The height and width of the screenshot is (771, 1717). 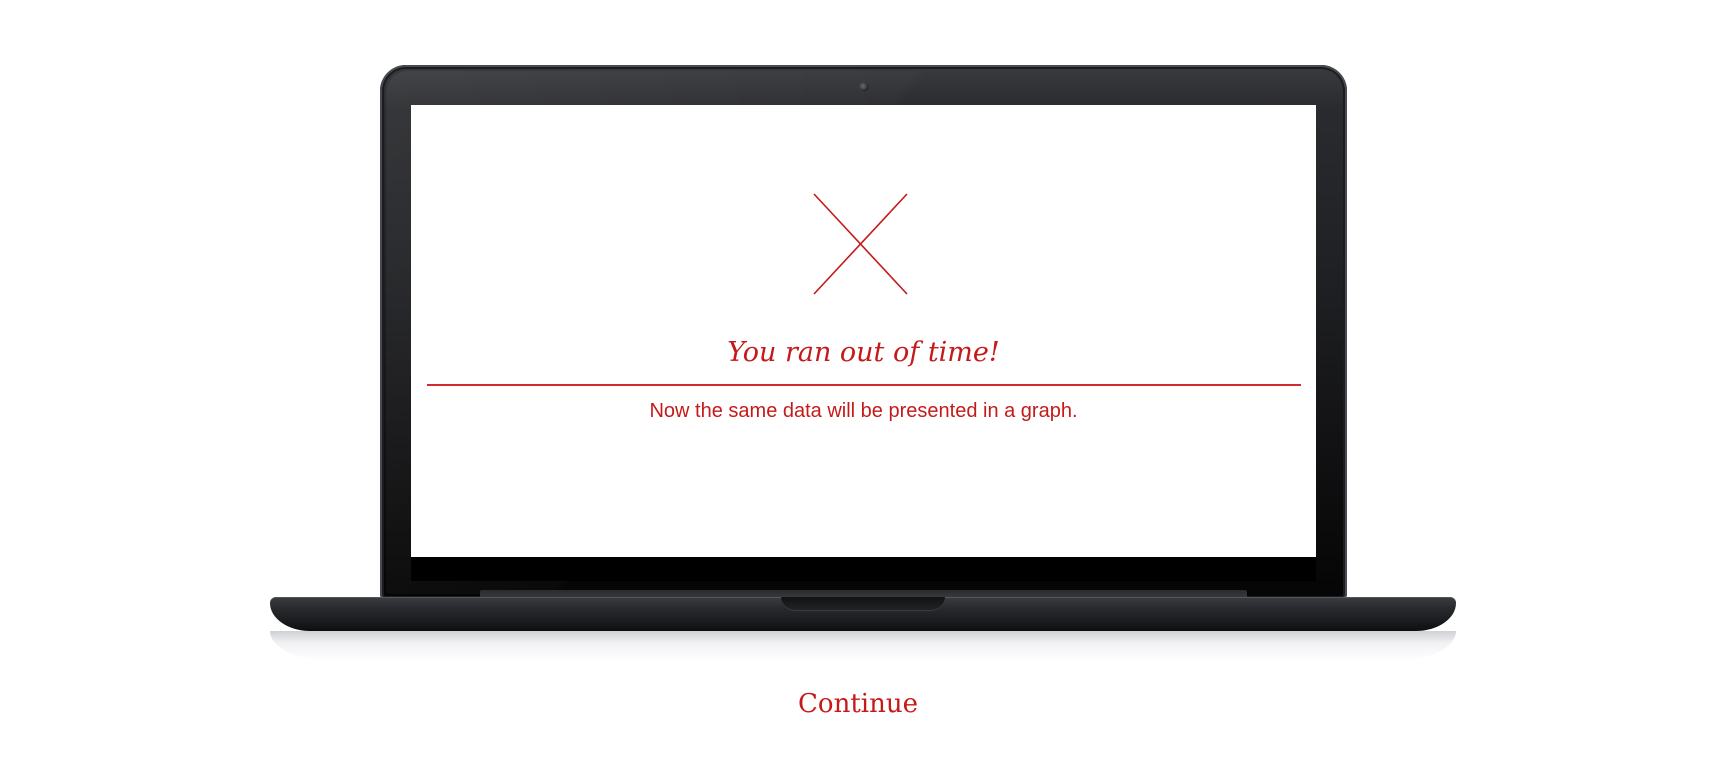 What do you see at coordinates (860, 244) in the screenshot?
I see `close-icon` at bounding box center [860, 244].